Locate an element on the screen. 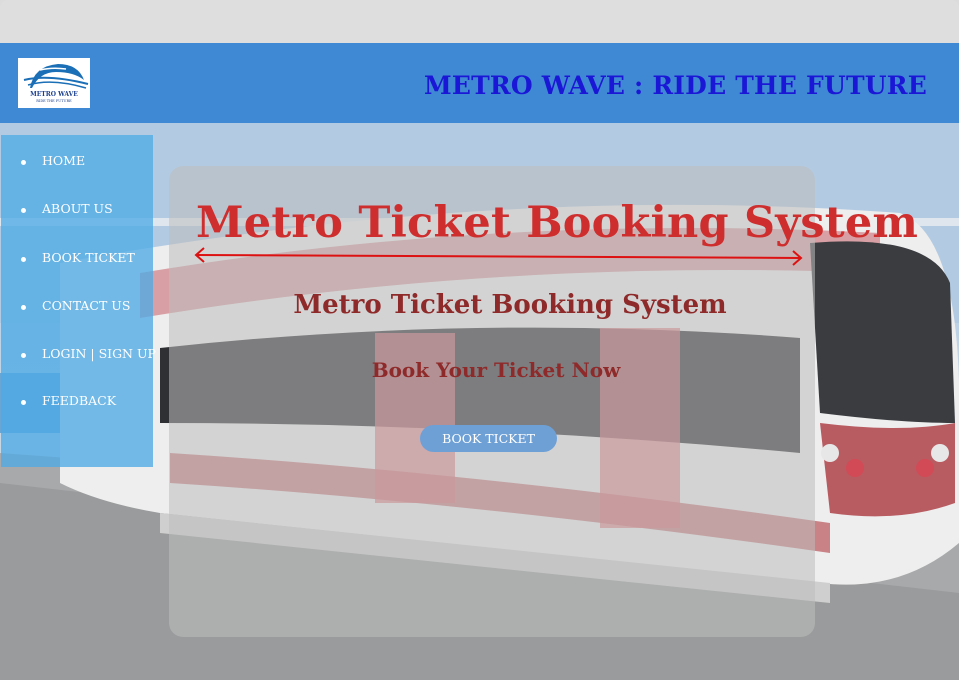 The width and height of the screenshot is (959, 680). hero-subtitle: Metro Ticket Booking System is located at coordinates (510, 305).